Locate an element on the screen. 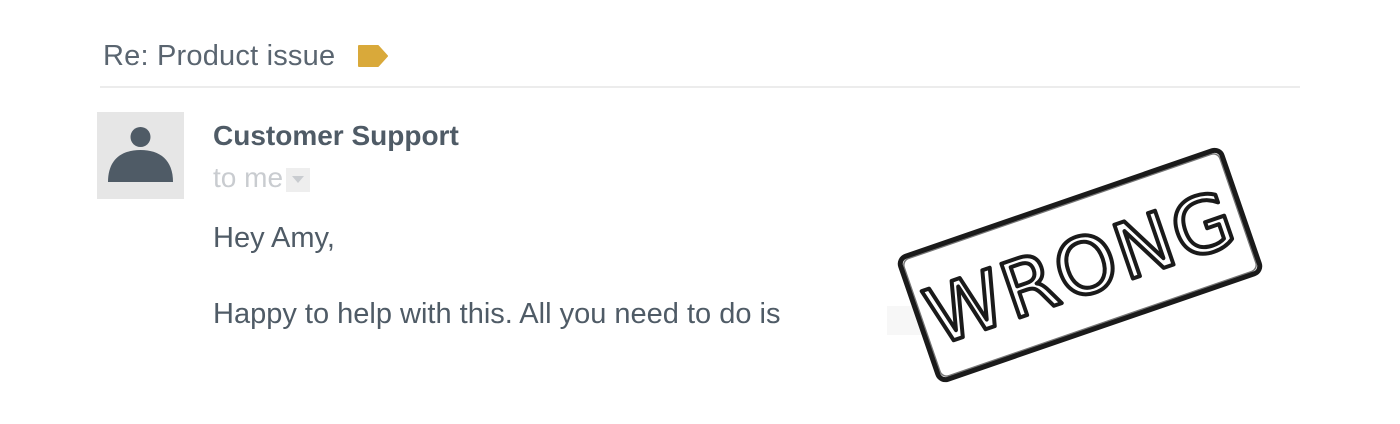 This screenshot has height=424, width=1400. label-tag-icon is located at coordinates (373, 56).